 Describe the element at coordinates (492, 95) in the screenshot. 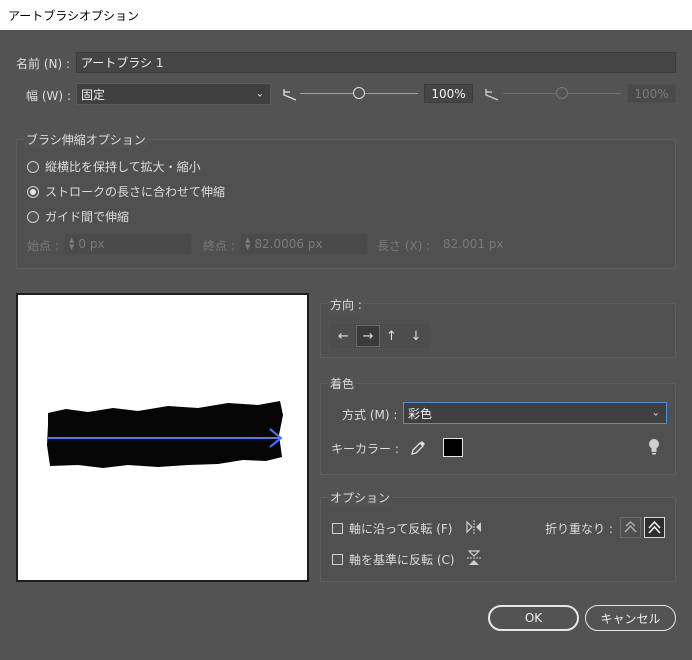

I see `width-variation-secondary-icon` at that location.